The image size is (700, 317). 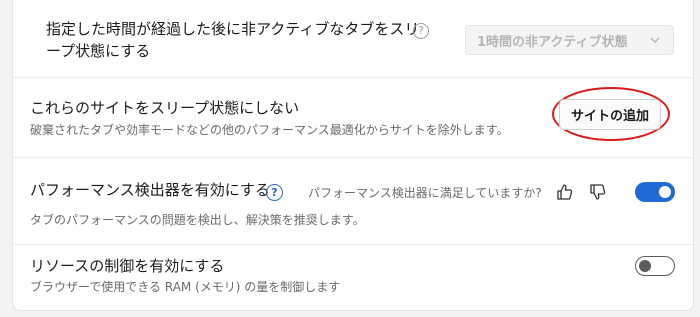 What do you see at coordinates (98, 51) in the screenshot?
I see `sleeping-tabs-label-line2: ープ状態にする` at bounding box center [98, 51].